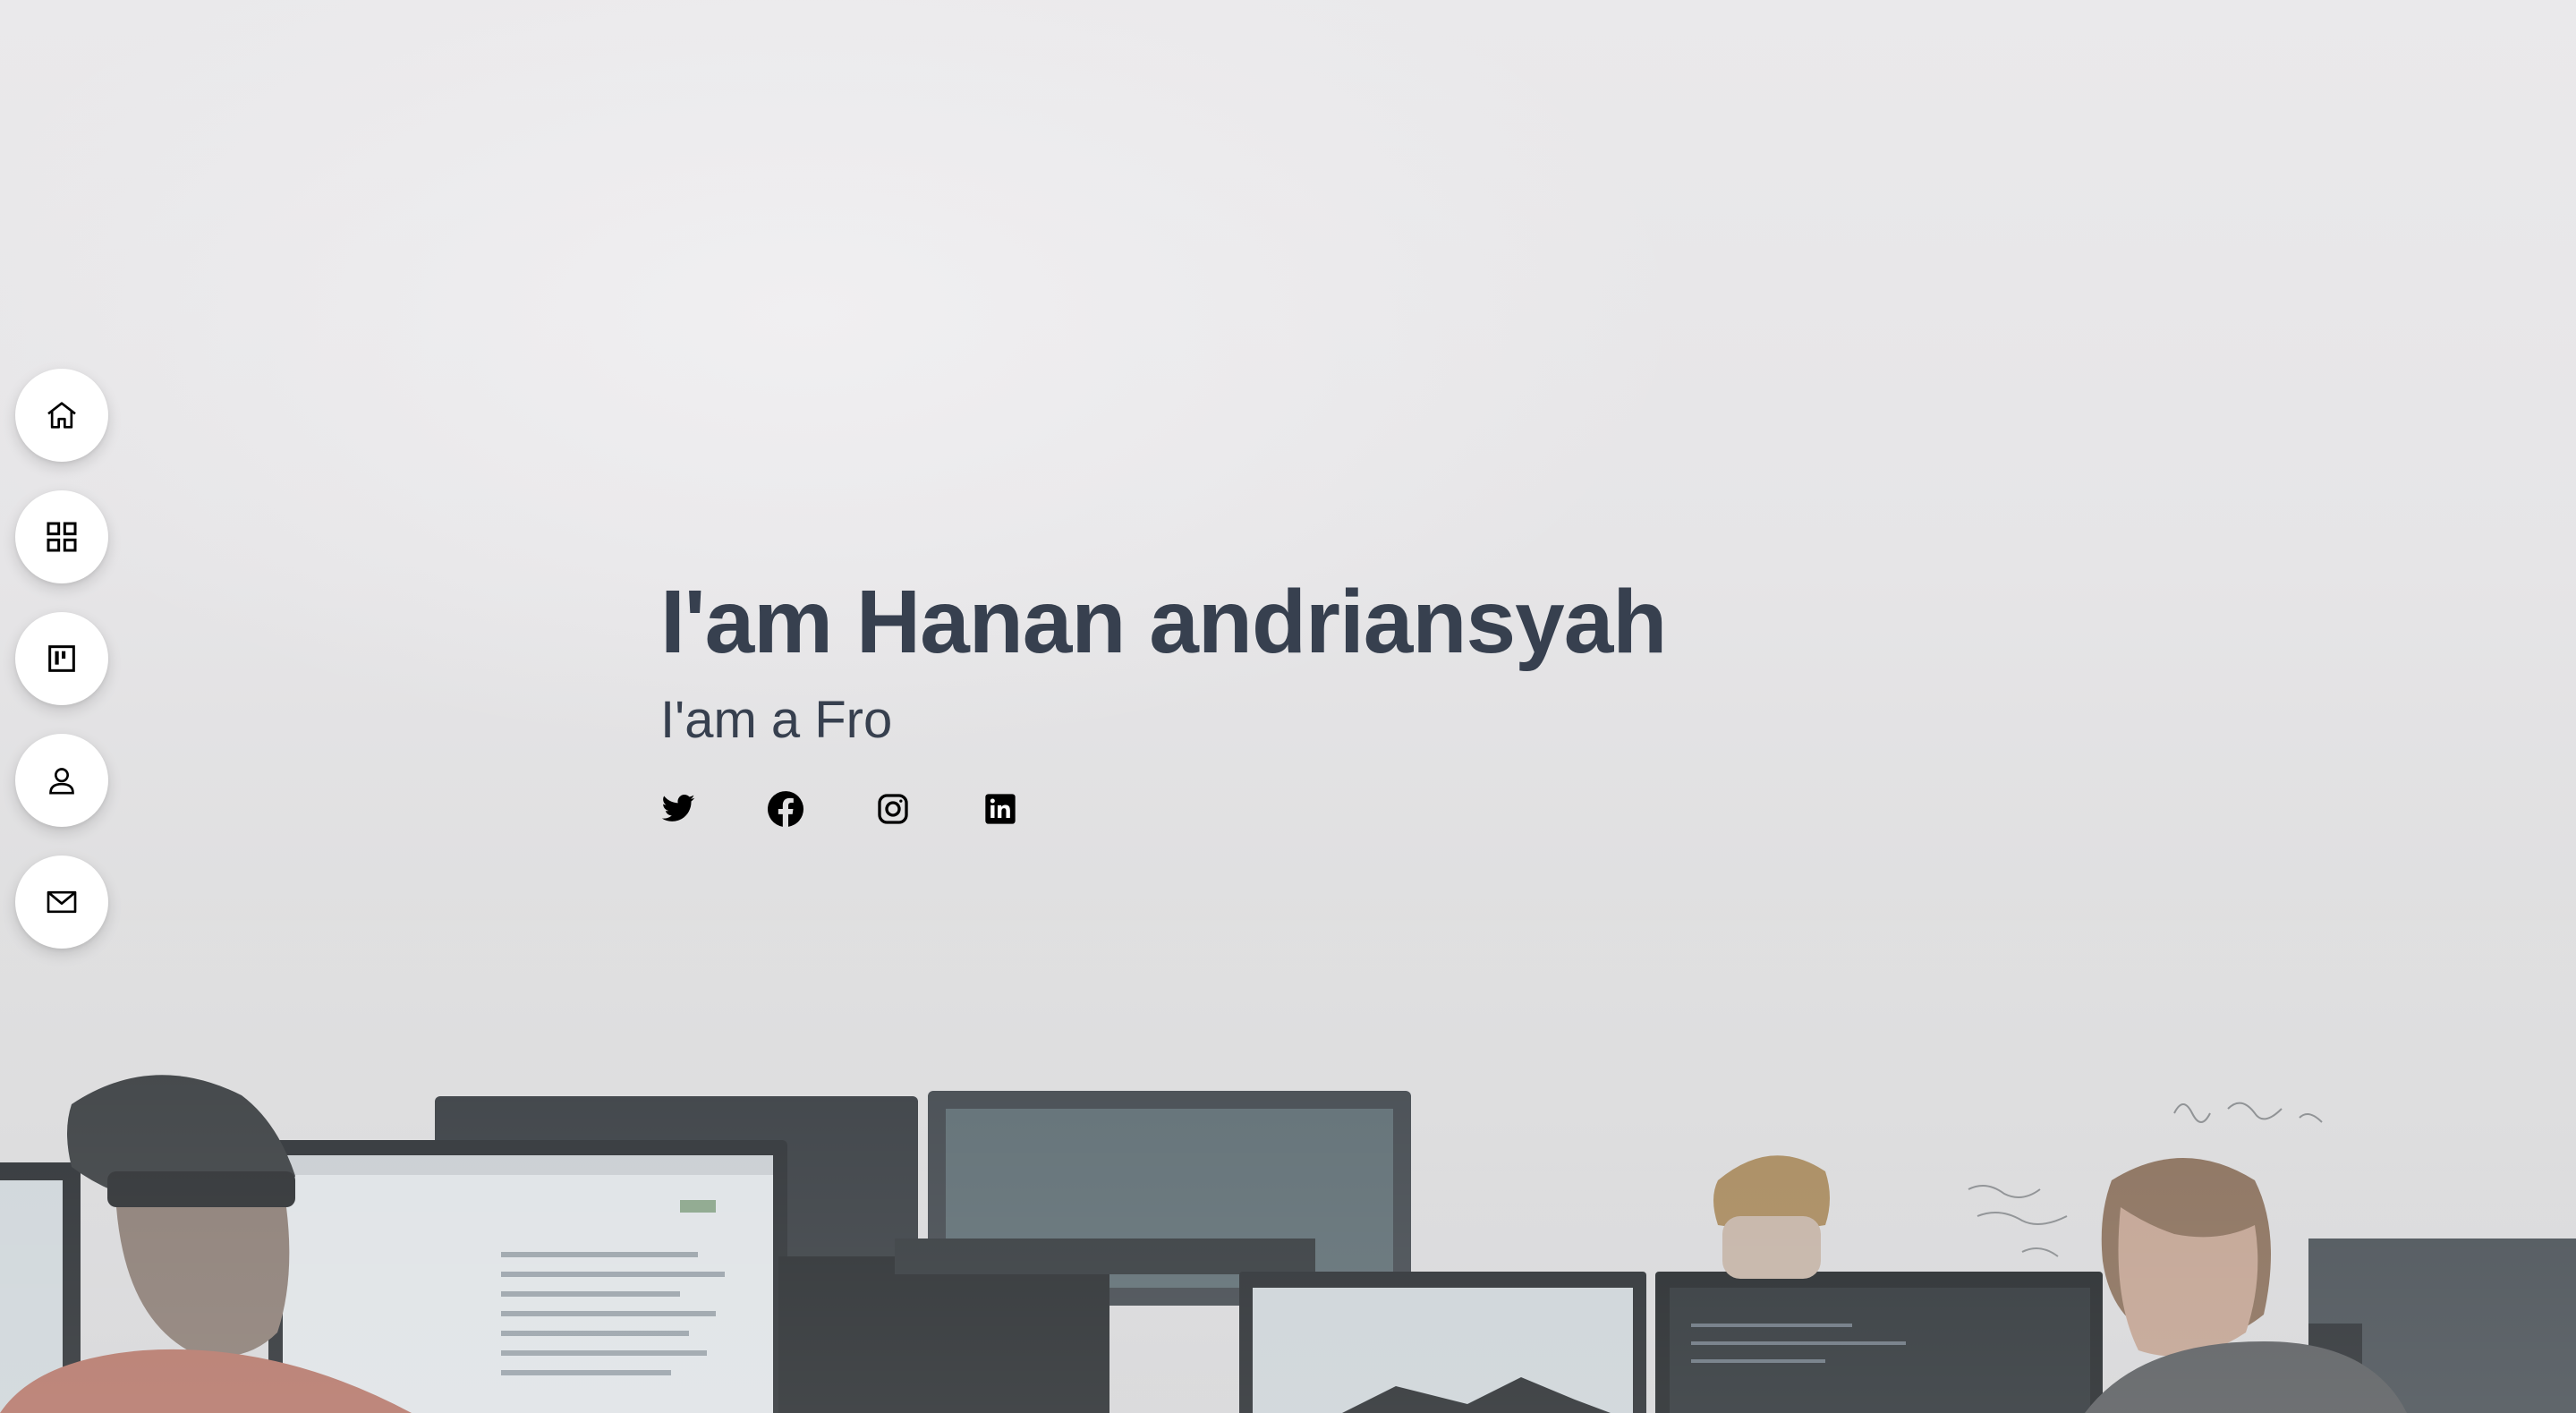 This screenshot has height=1413, width=2576. I want to click on portfolio-icon, so click(61, 659).